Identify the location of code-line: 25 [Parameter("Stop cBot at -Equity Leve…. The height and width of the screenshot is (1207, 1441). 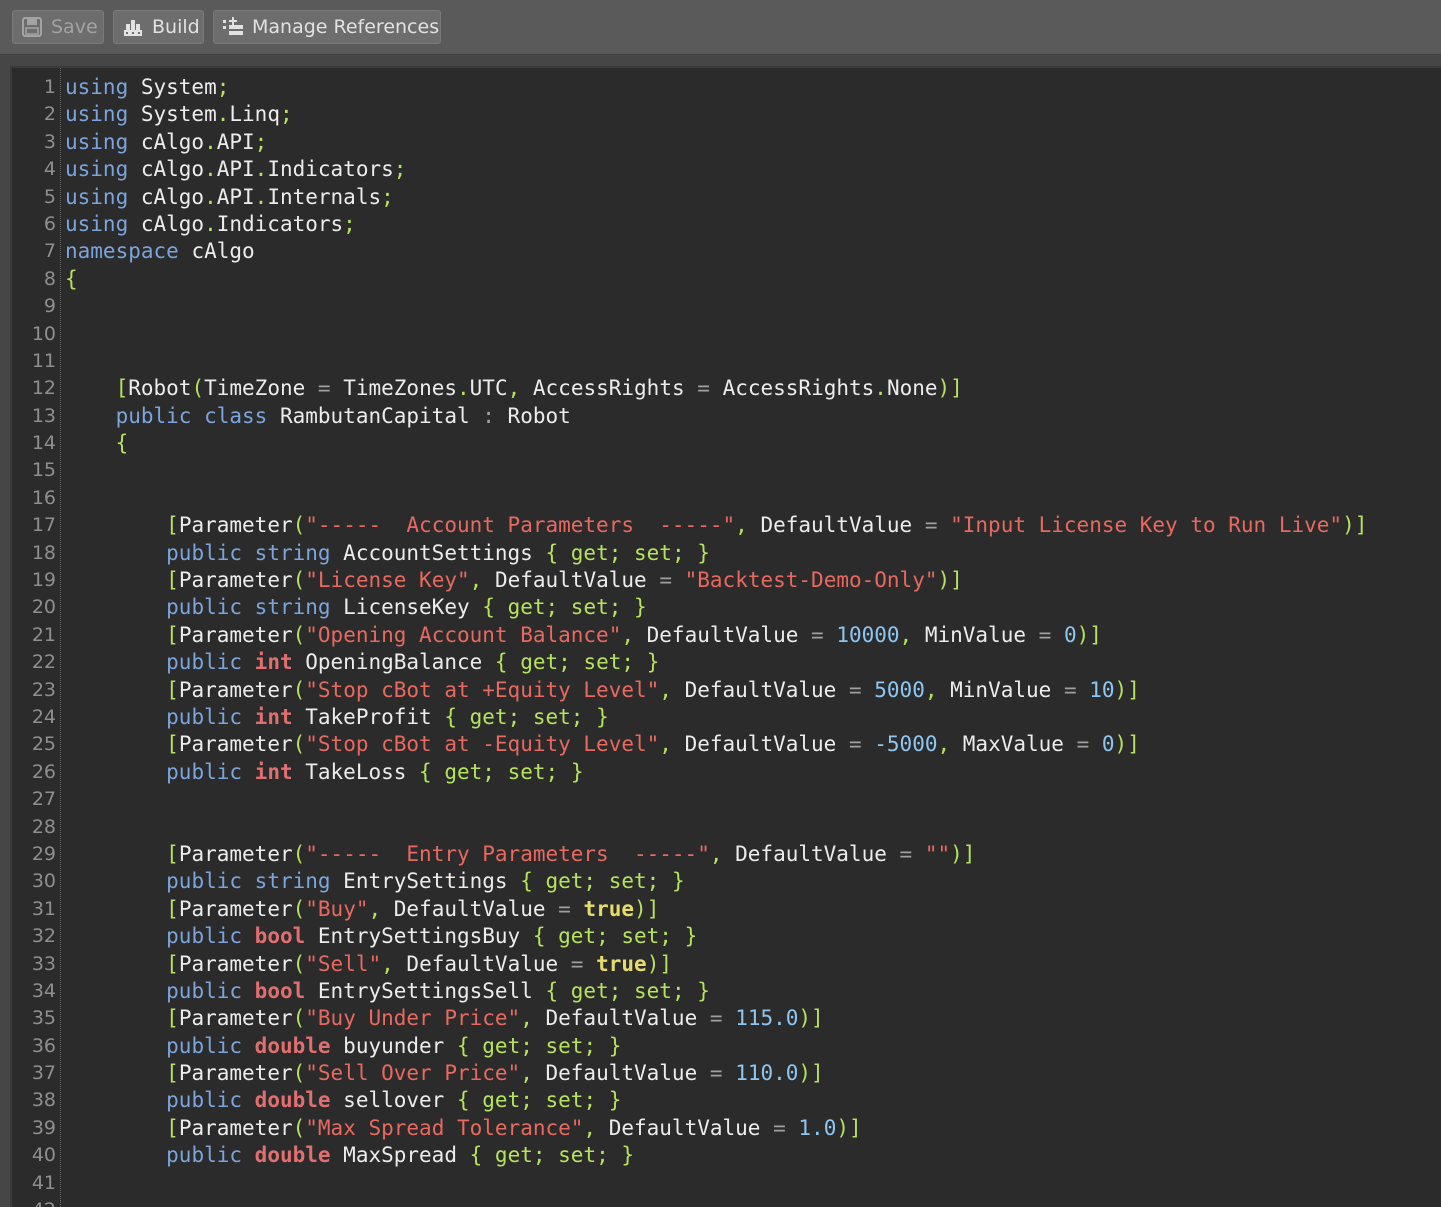
(722, 744).